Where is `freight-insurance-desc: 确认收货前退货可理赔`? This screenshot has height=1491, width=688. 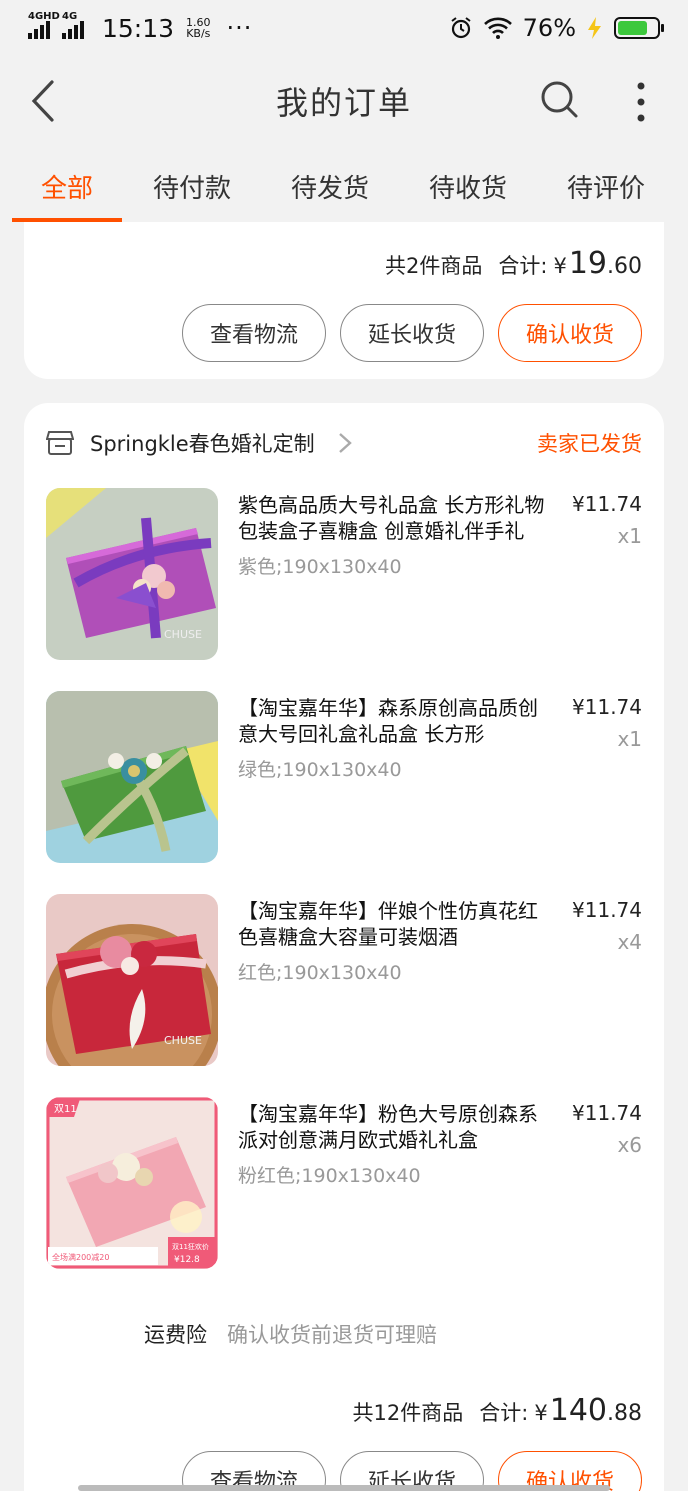 freight-insurance-desc: 确认收货前退货可理赔 is located at coordinates (332, 1335).